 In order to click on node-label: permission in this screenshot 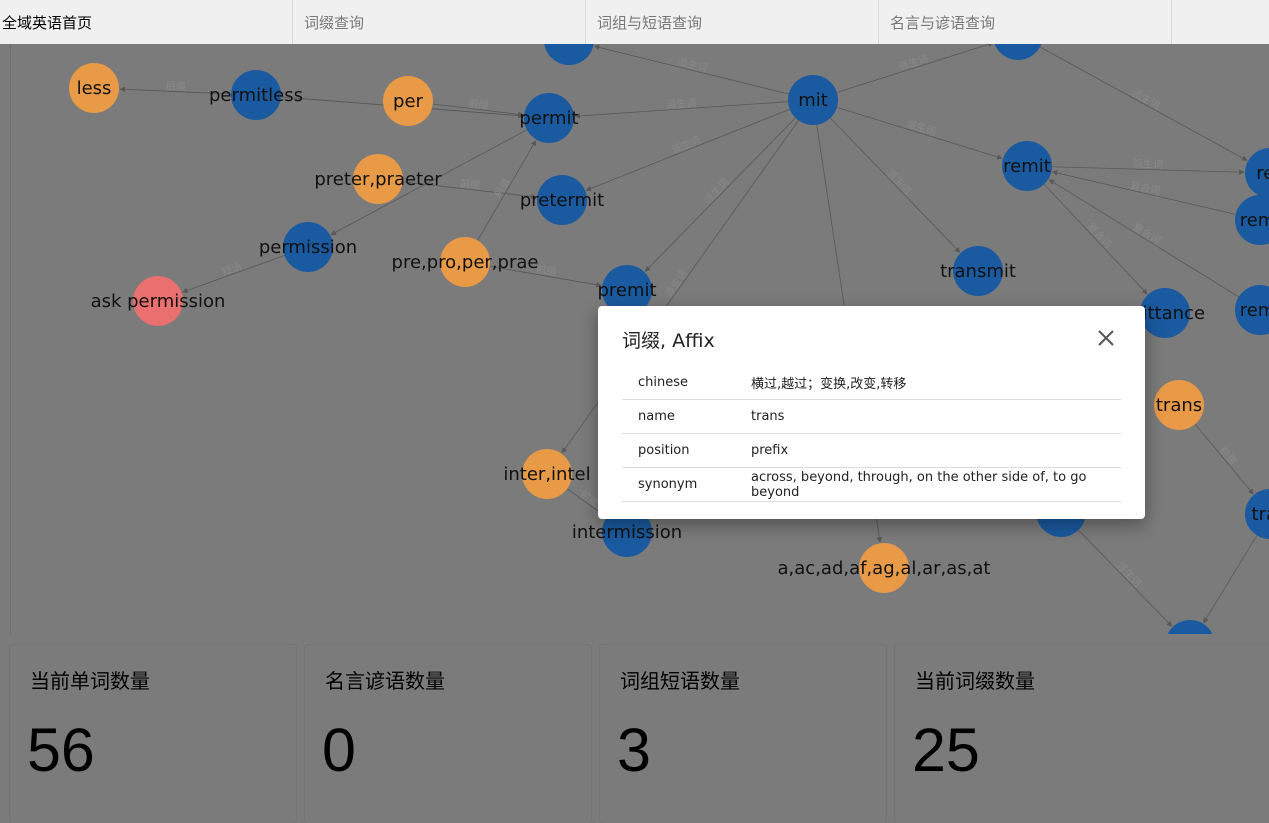, I will do `click(308, 247)`.